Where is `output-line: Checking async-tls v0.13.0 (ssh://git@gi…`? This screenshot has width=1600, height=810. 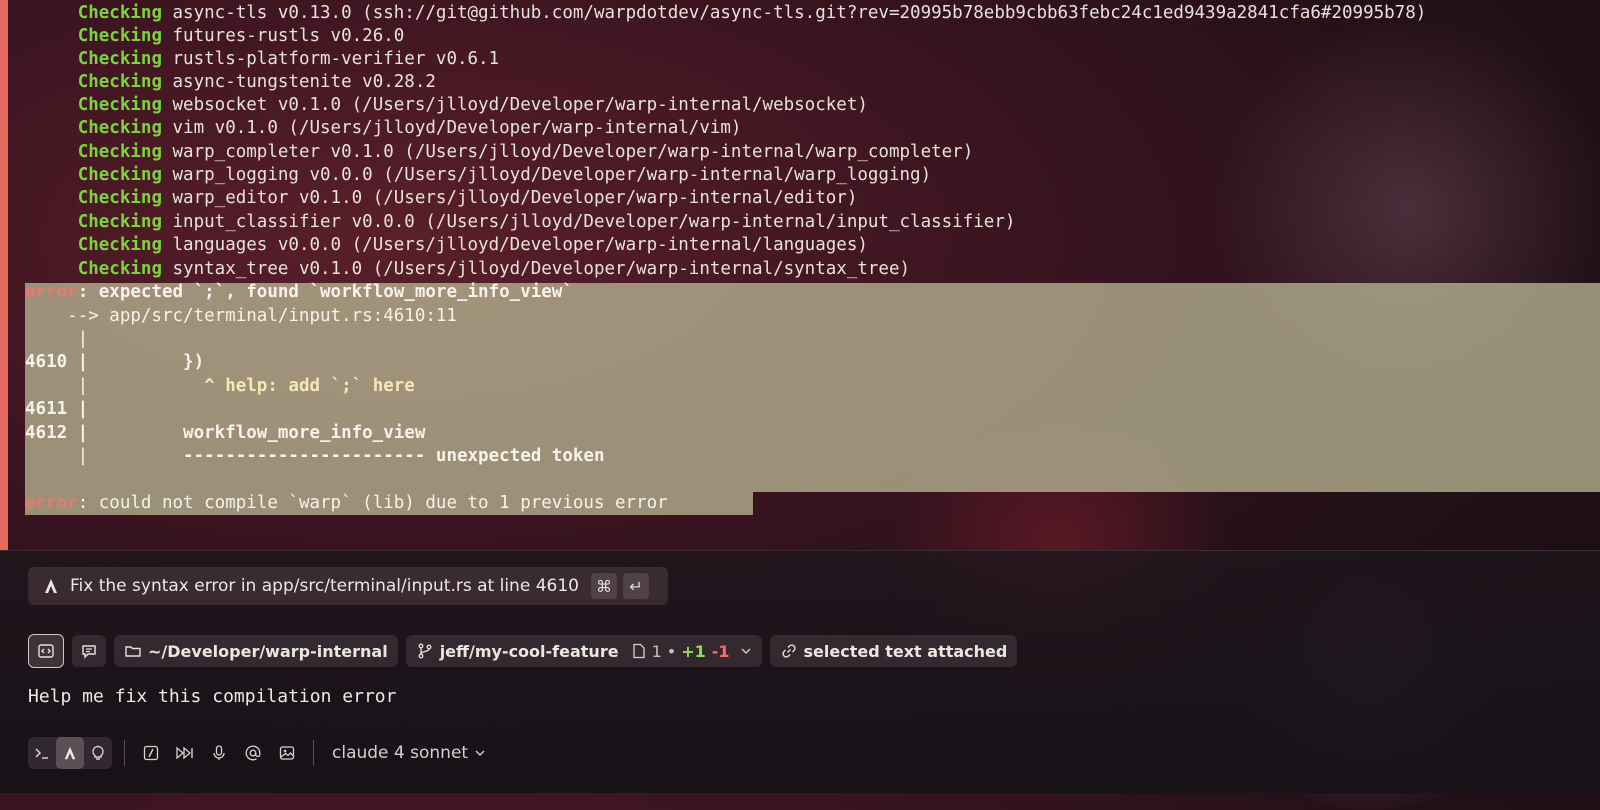
output-line: Checking async-tls v0.13.0 (ssh://git@gi… is located at coordinates (752, 13).